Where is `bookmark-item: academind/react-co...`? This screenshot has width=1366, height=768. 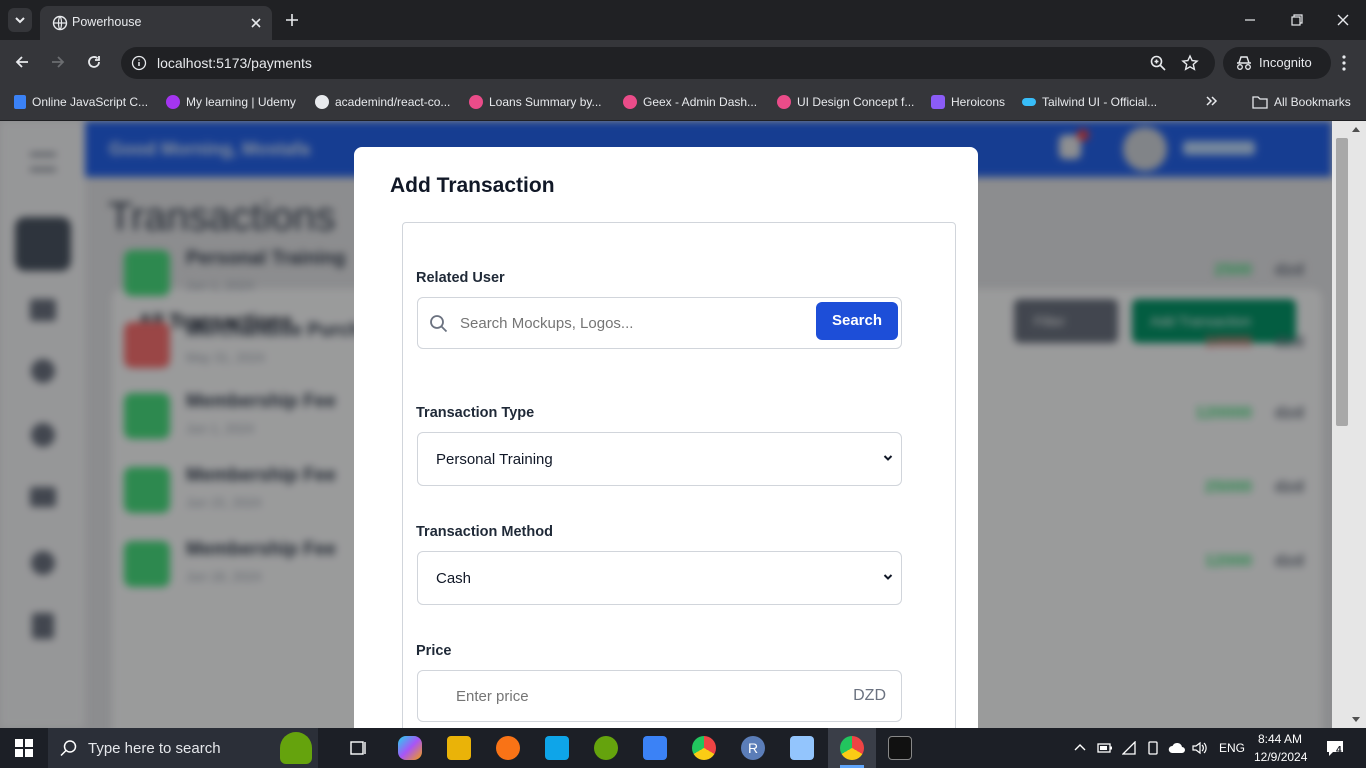 bookmark-item: academind/react-co... is located at coordinates (382, 102).